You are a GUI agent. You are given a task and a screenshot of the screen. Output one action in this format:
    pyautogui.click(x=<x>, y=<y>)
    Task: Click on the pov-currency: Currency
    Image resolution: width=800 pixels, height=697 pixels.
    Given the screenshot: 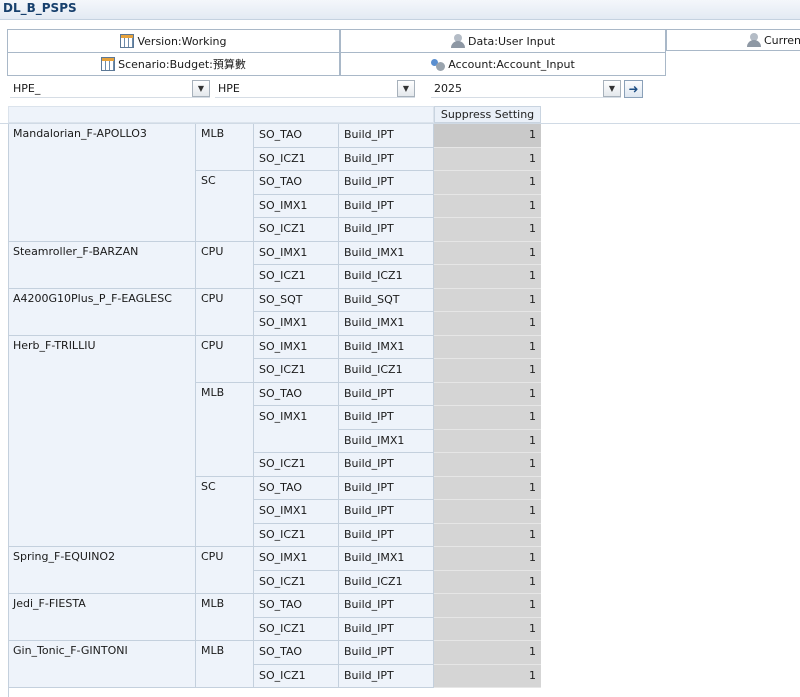 What is the action you would take?
    pyautogui.click(x=733, y=40)
    